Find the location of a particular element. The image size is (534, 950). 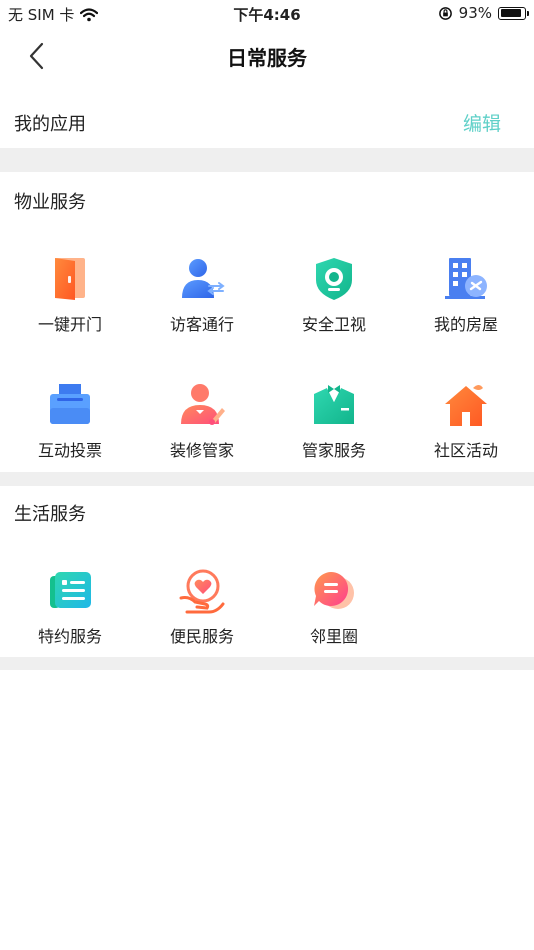

app-butler: 管家服务 is located at coordinates (334, 432).